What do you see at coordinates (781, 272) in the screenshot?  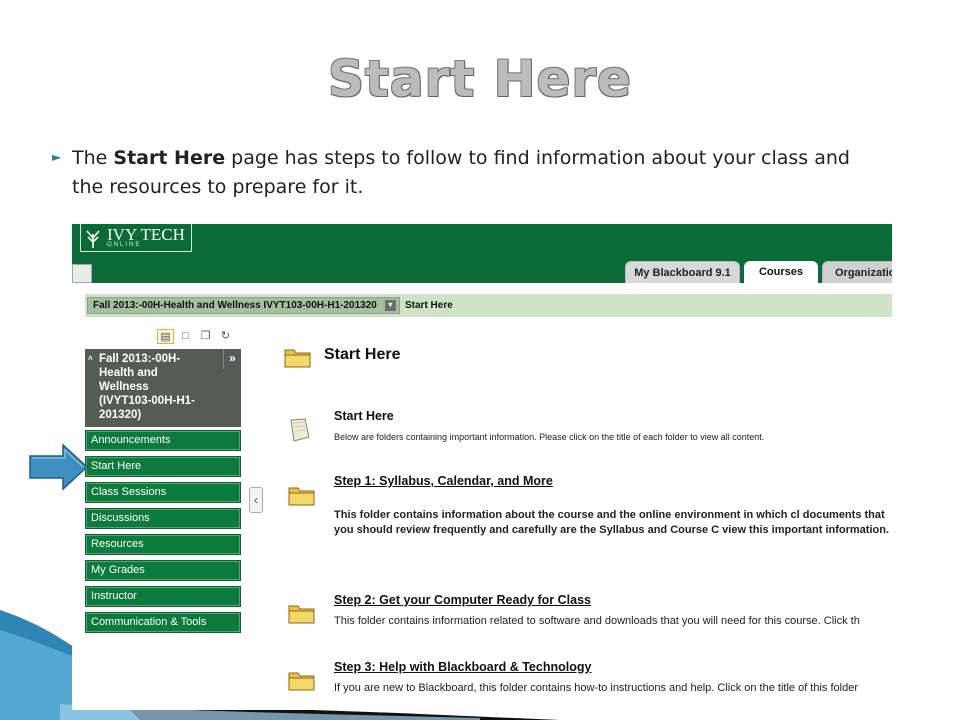 I see `tab-courses: Courses` at bounding box center [781, 272].